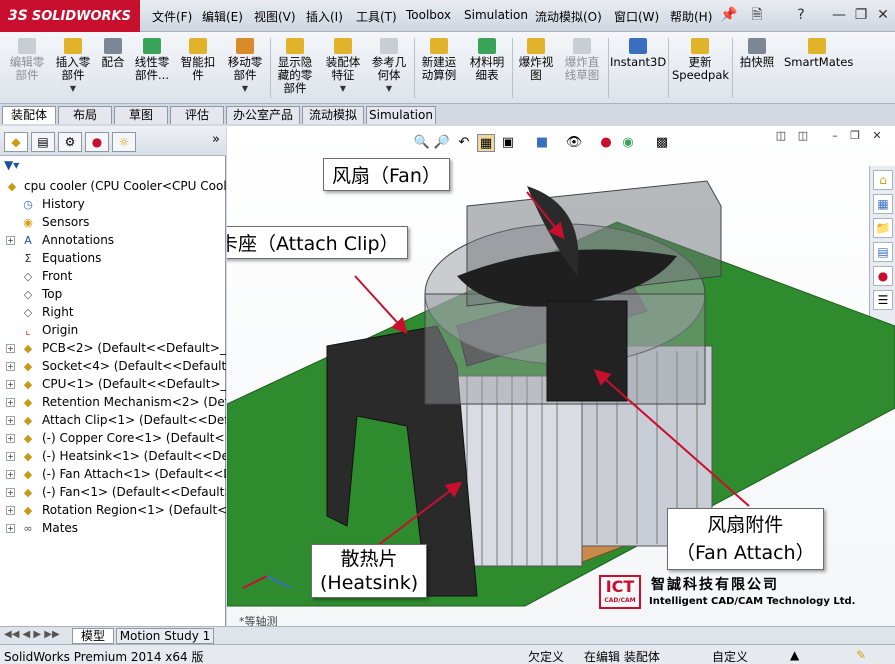 The image size is (895, 664). What do you see at coordinates (757, 15) in the screenshot?
I see `new-document-icon: 🗎` at bounding box center [757, 15].